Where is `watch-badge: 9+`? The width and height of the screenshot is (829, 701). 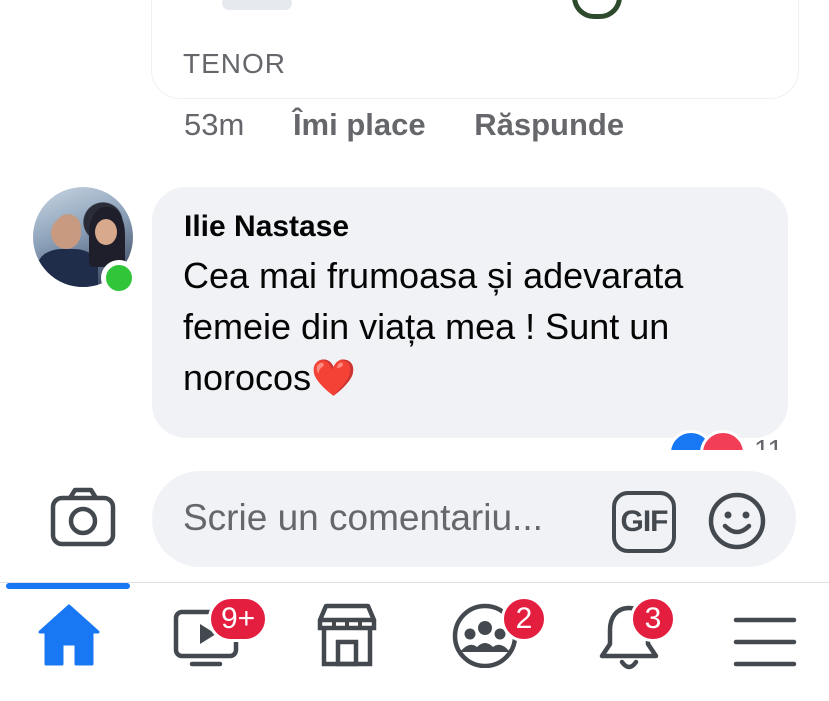
watch-badge: 9+ is located at coordinates (238, 619).